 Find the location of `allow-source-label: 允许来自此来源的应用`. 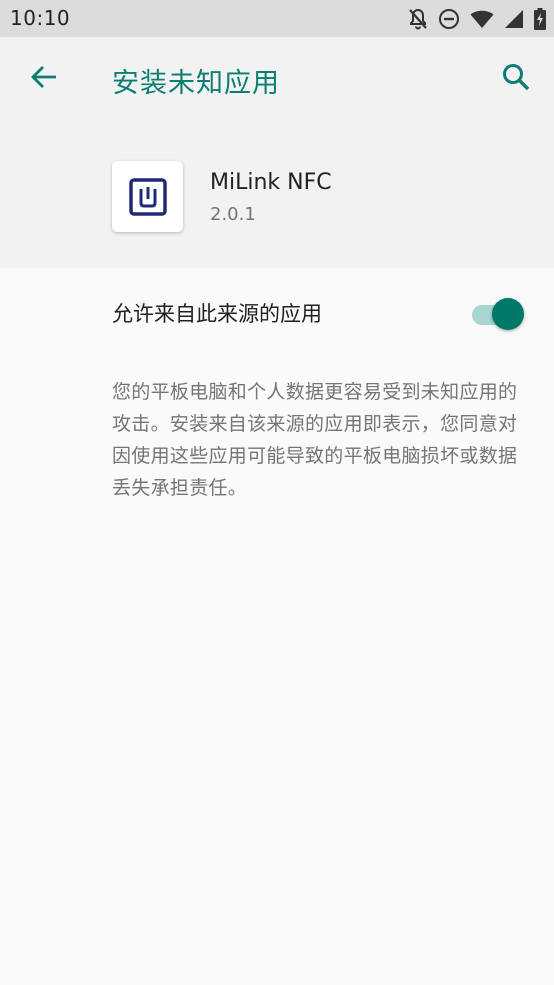

allow-source-label: 允许来自此来源的应用 is located at coordinates (217, 314).